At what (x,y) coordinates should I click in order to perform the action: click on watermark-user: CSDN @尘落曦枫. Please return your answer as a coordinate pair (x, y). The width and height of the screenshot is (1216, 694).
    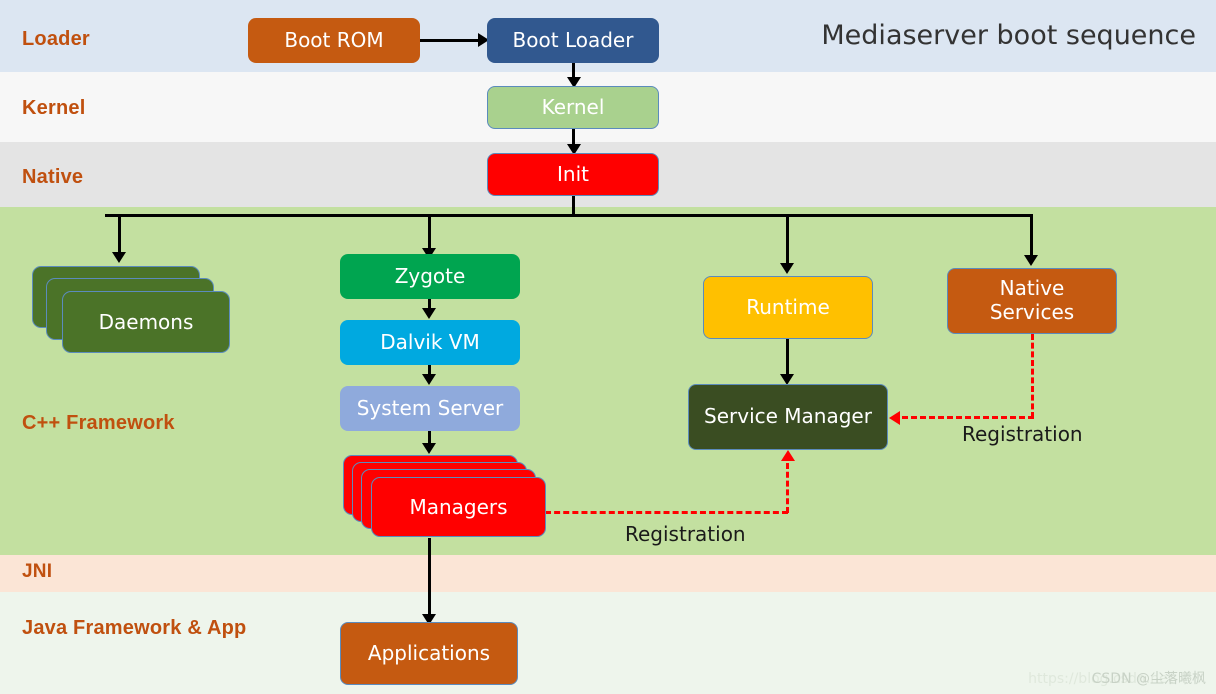
    Looking at the image, I should click on (1148, 679).